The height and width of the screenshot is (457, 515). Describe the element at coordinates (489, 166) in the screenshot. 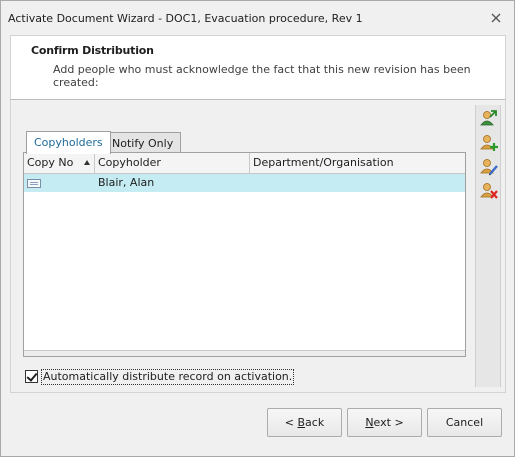

I see `edit-user-icon` at that location.